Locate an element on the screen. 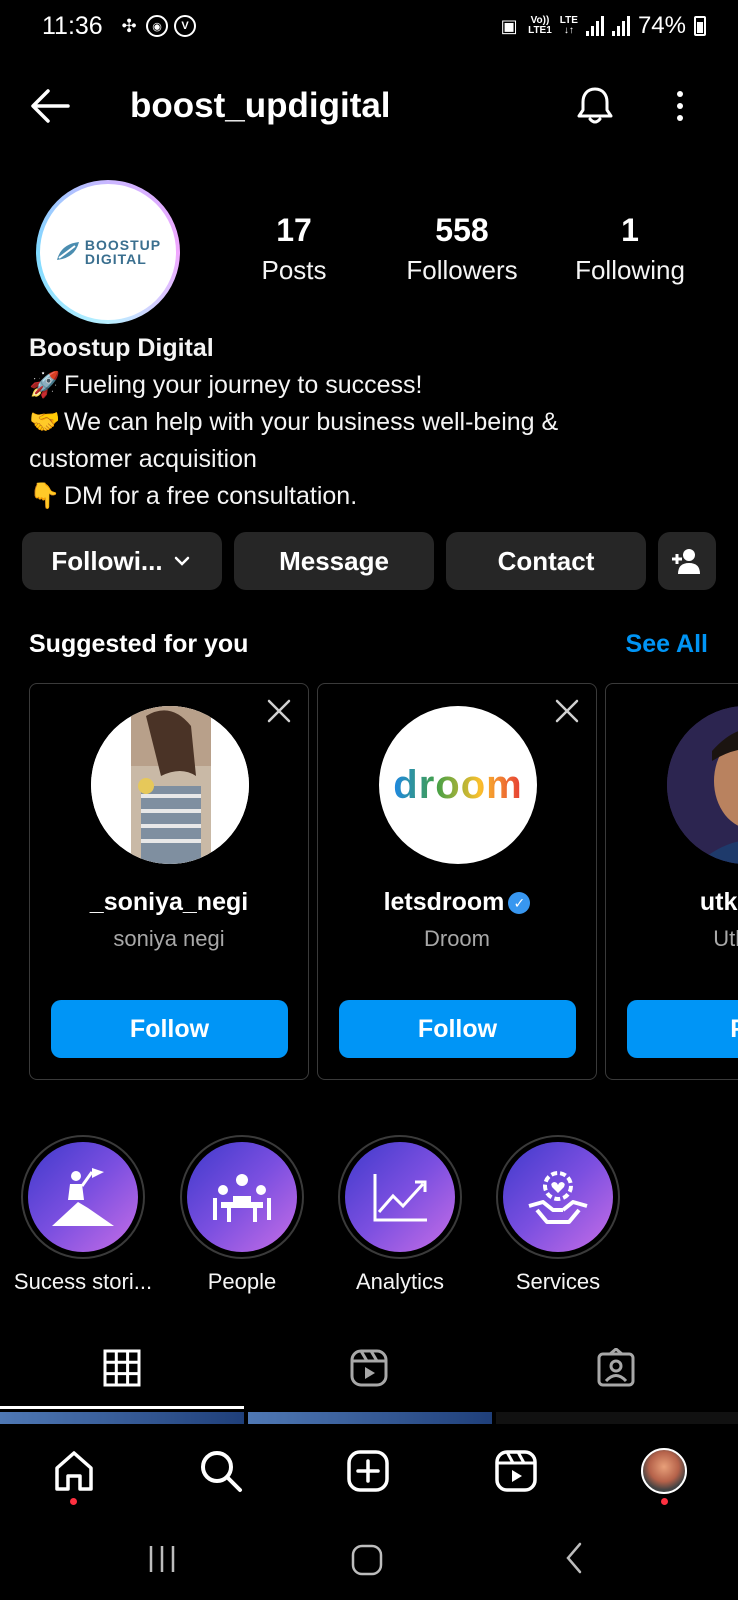  highlight-people: People is located at coordinates (242, 1215).